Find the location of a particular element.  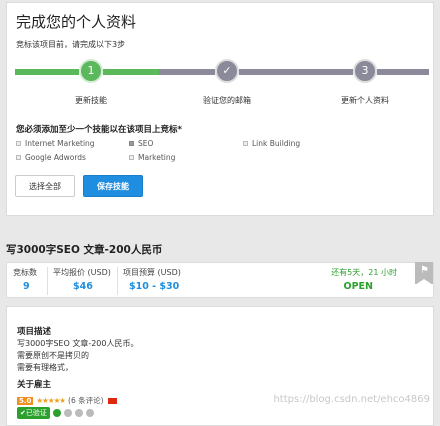

rating-badge: 5.0 is located at coordinates (25, 400).